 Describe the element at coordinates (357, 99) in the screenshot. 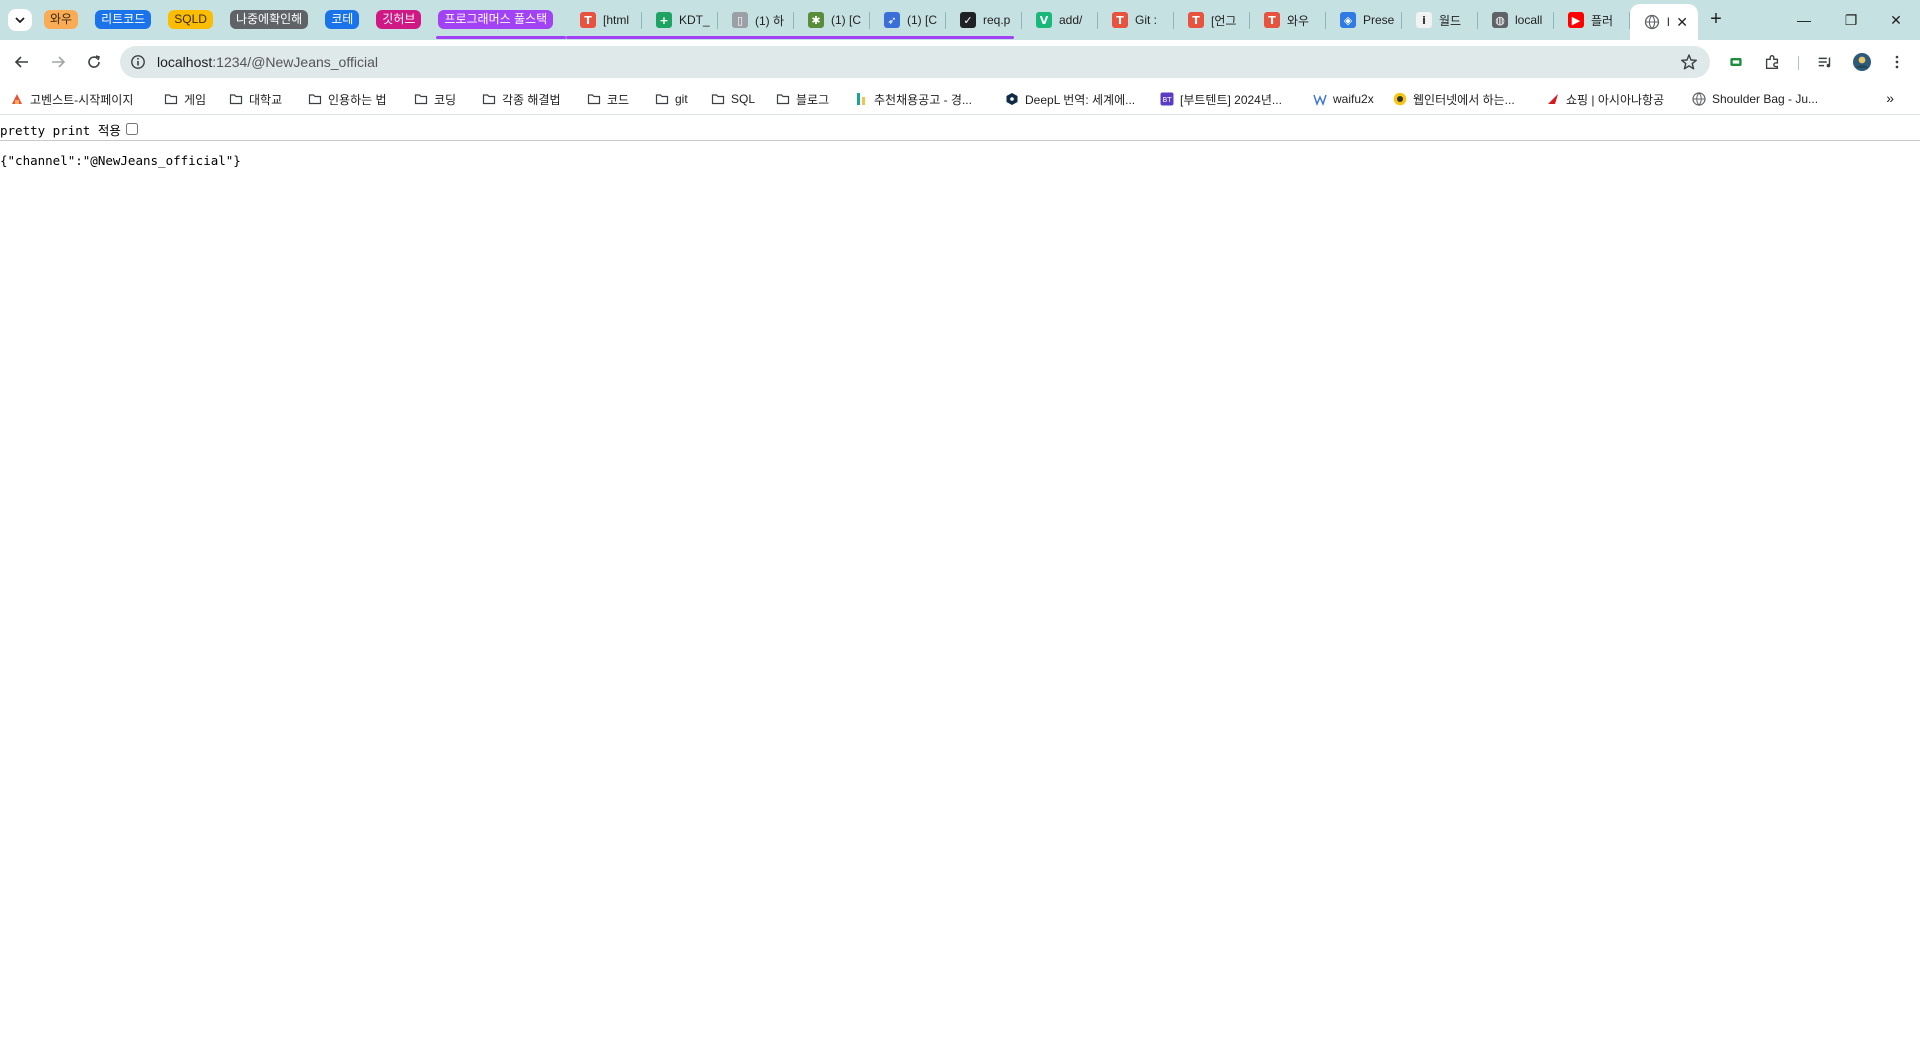

I see `bookmark-label: 인용하는 법` at that location.